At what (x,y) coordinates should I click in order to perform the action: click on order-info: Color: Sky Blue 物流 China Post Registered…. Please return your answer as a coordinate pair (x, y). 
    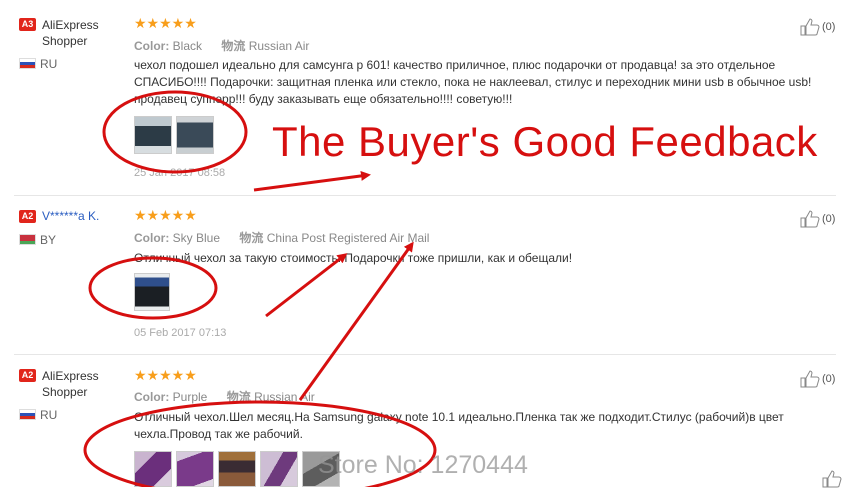
    Looking at the image, I should click on (289, 237).